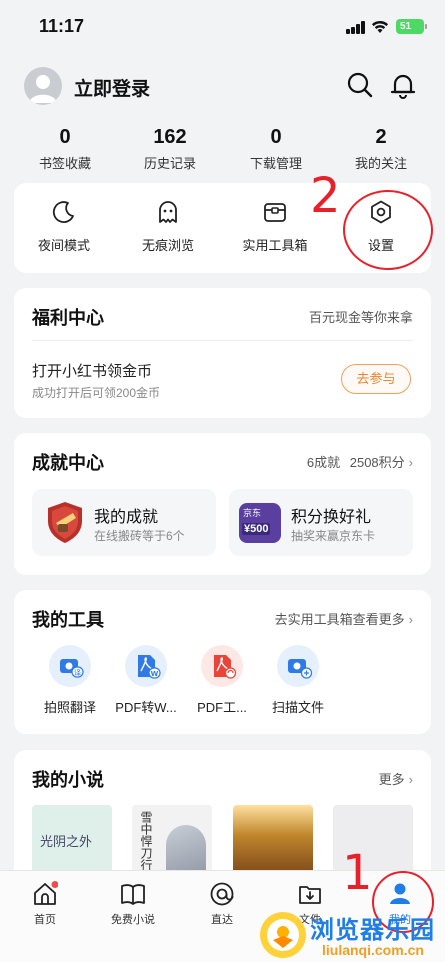 The height and width of the screenshot is (962, 445). I want to click on tab-label: 首页, so click(45, 920).